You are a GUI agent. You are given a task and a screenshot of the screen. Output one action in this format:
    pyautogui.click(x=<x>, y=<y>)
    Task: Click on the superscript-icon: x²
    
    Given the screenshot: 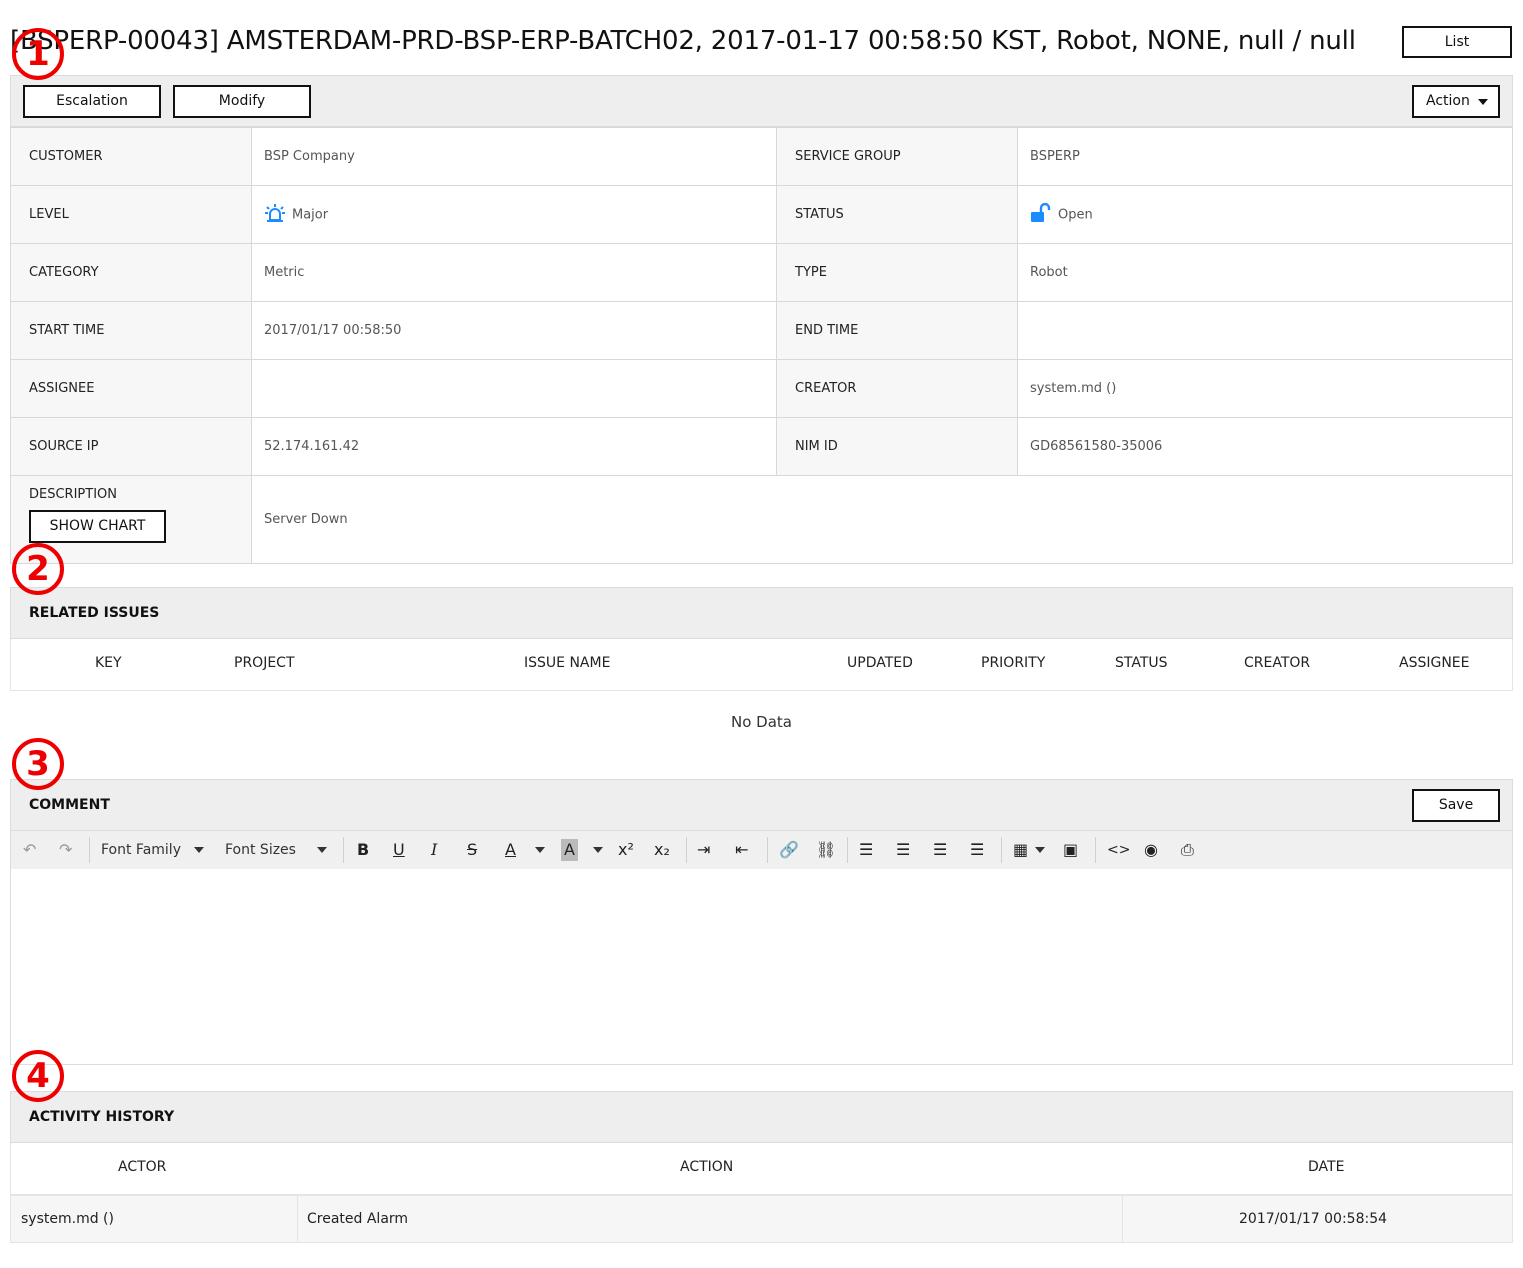 What is the action you would take?
    pyautogui.click(x=626, y=850)
    